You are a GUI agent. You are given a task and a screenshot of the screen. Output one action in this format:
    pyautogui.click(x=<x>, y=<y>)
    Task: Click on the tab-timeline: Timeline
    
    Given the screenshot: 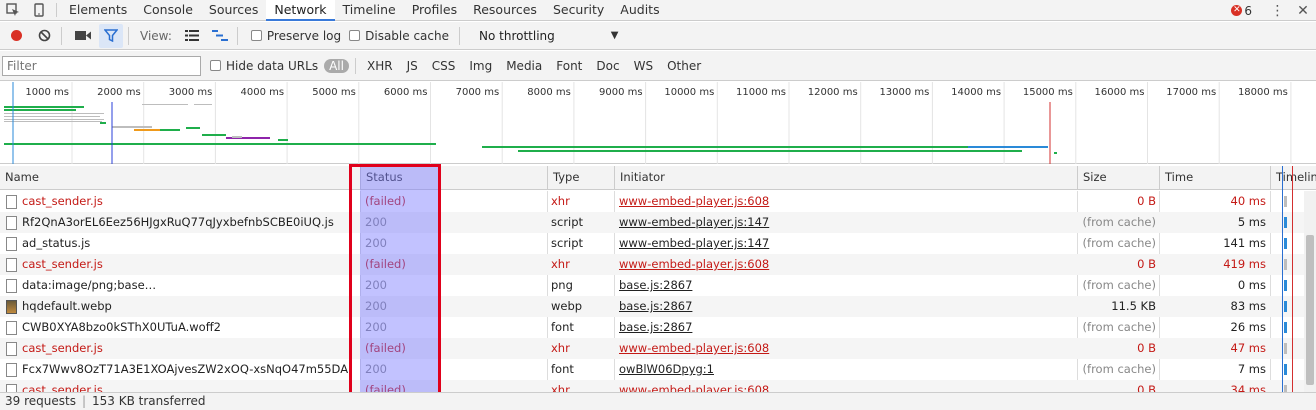 What is the action you would take?
    pyautogui.click(x=369, y=10)
    